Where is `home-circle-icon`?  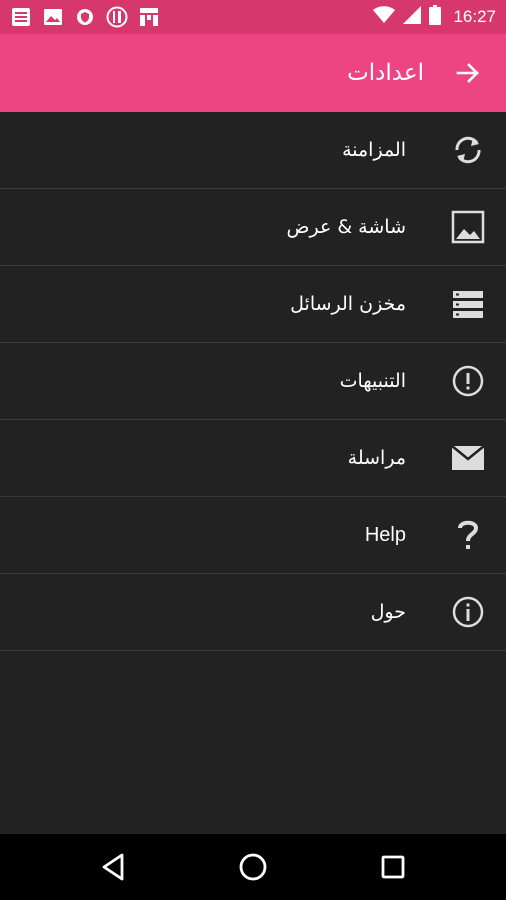
home-circle-icon is located at coordinates (253, 867).